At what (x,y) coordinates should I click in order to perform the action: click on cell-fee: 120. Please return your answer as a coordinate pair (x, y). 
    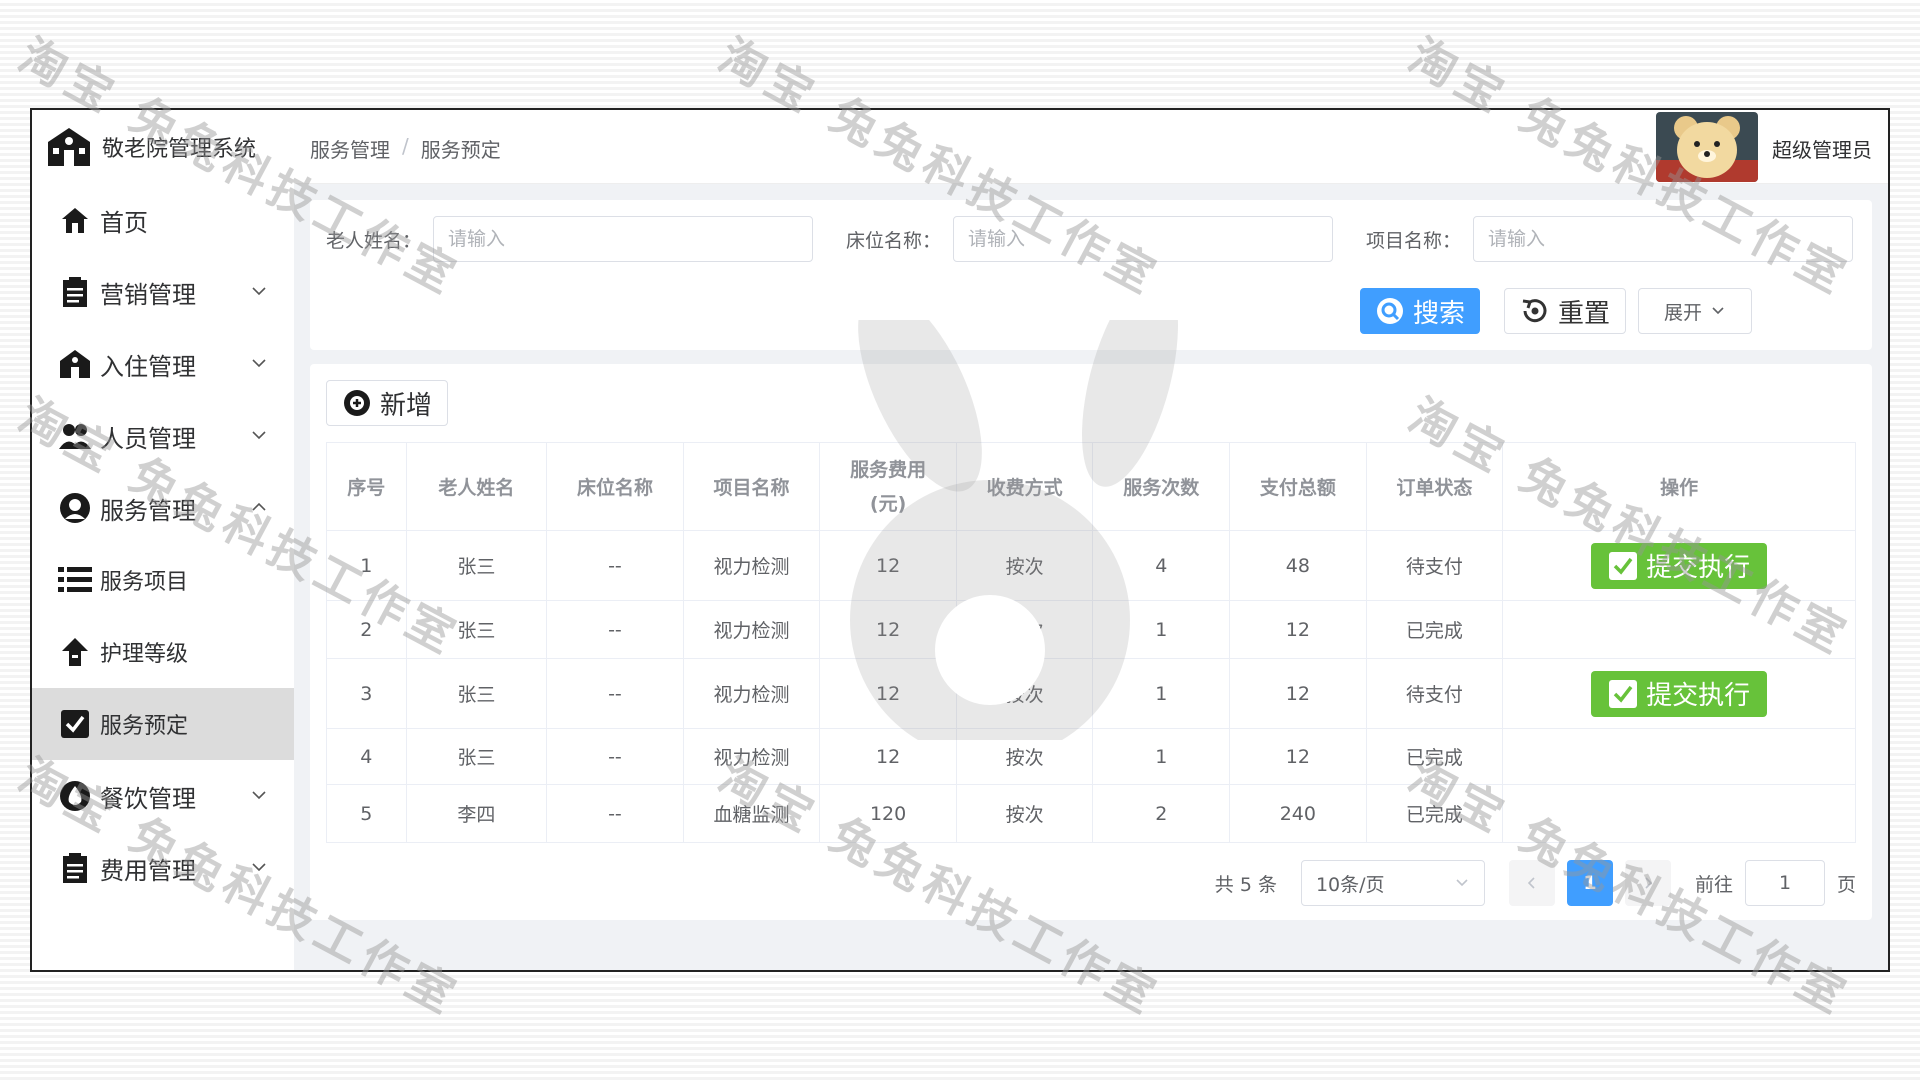
    Looking at the image, I should click on (888, 813).